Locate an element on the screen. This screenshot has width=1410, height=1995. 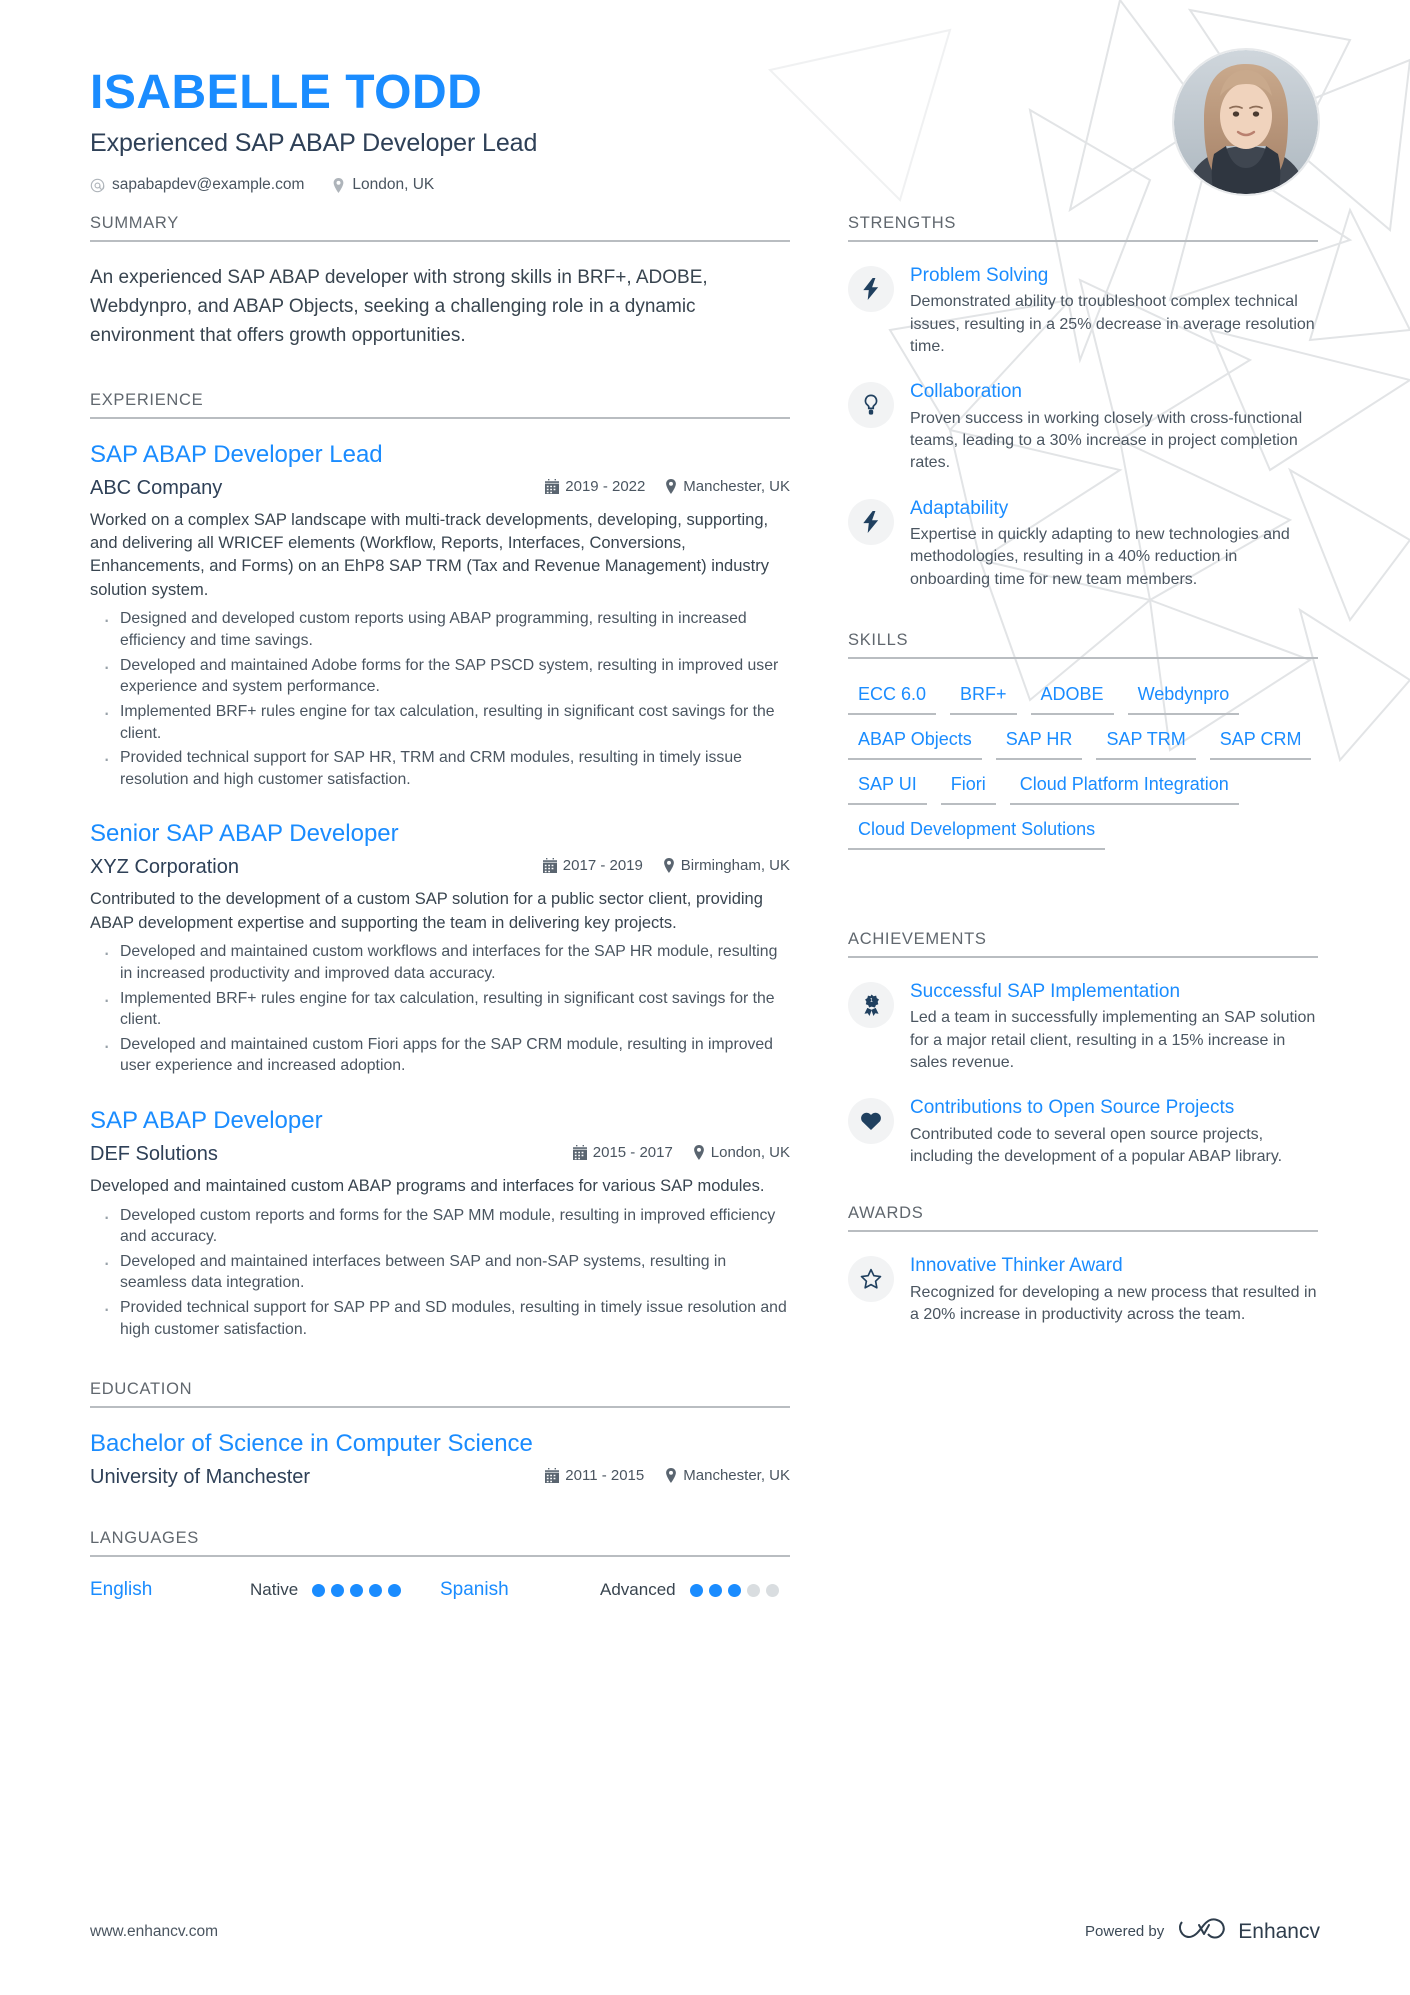
powered-by-label: Powered by is located at coordinates (1125, 1931).